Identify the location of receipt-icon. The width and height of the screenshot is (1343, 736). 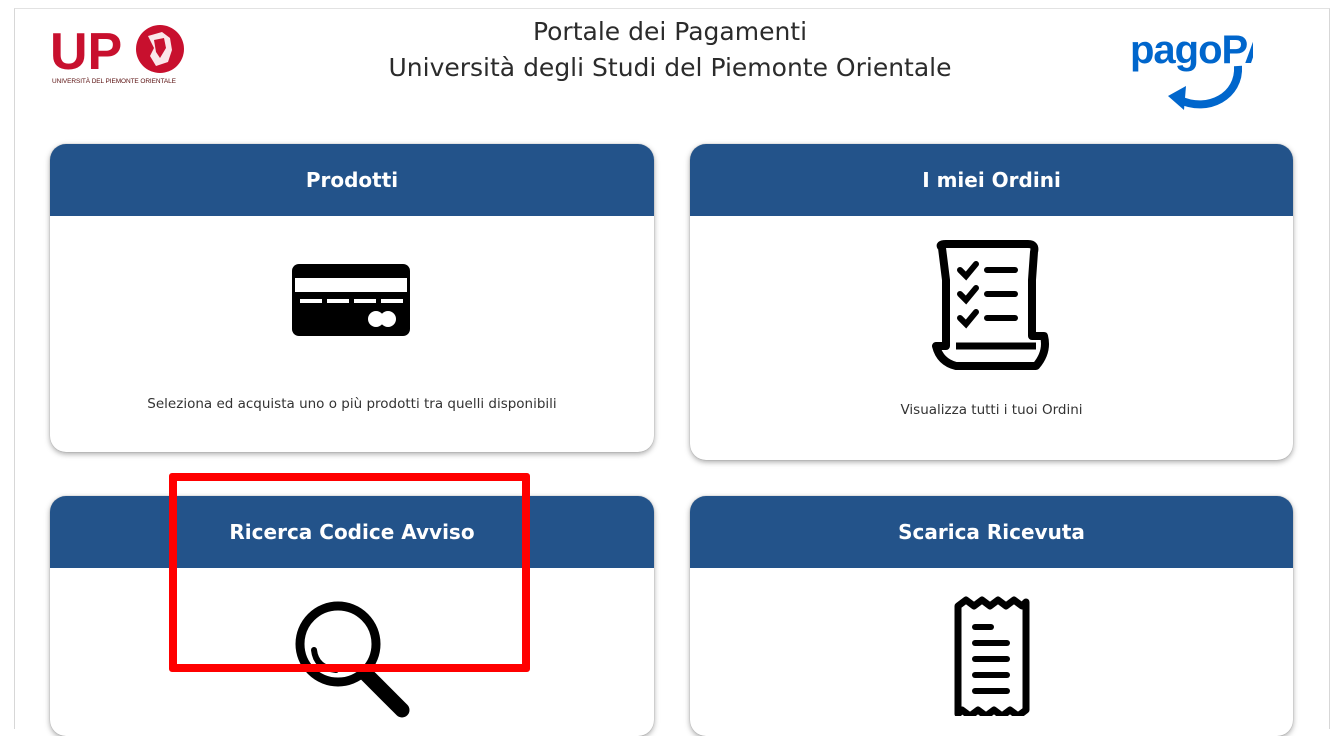
(992, 658).